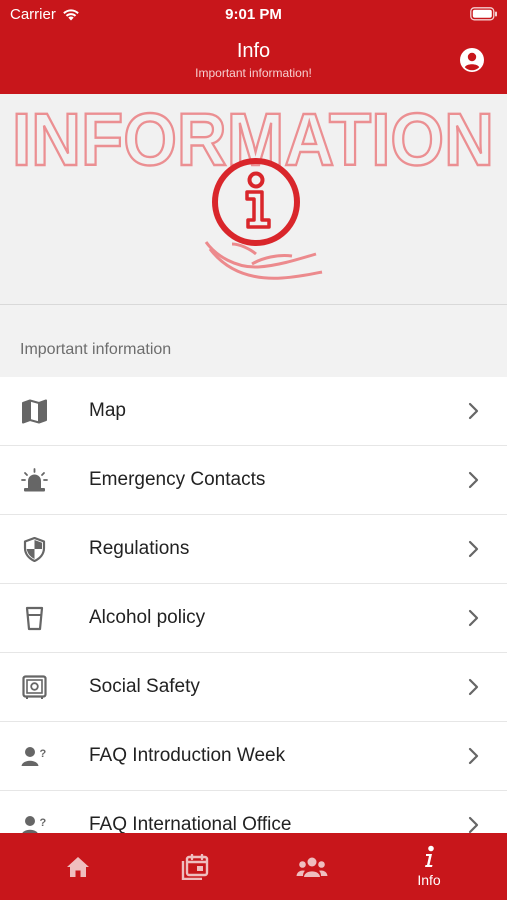 Image resolution: width=507 pixels, height=900 pixels. I want to click on tab-label: Info, so click(429, 880).